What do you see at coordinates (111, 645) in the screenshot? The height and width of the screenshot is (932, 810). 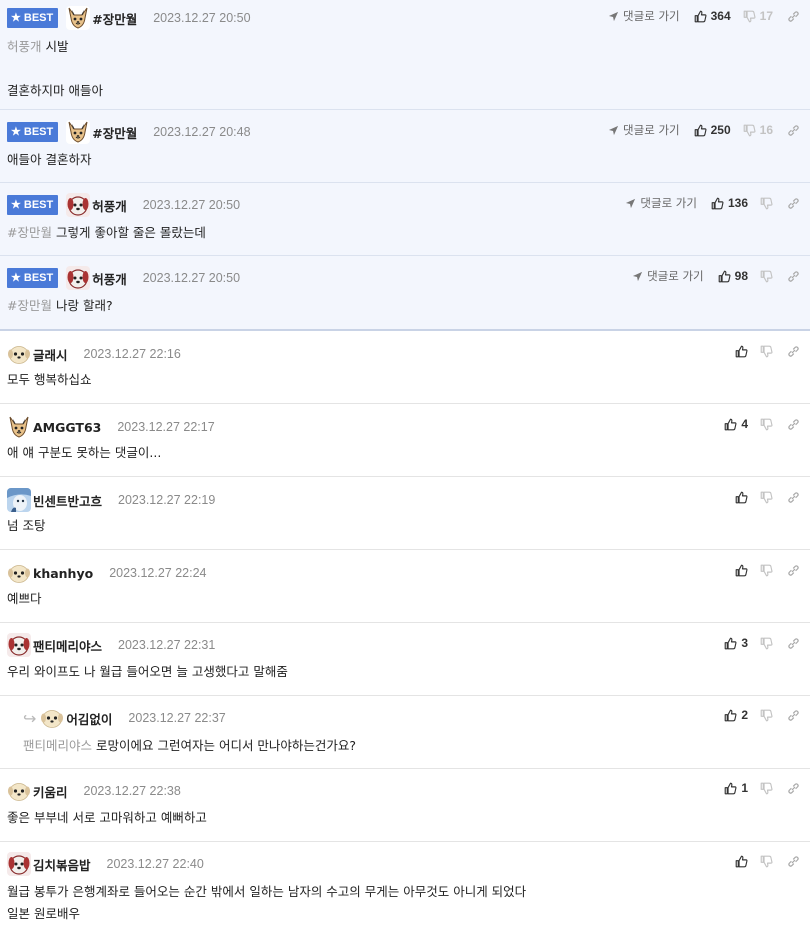 I see `comment-header: 팬티메리야스 2023.12.27 22:31` at bounding box center [111, 645].